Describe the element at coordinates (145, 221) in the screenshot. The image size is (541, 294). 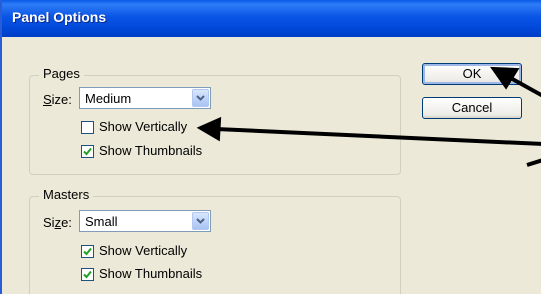
I see `masters-size-select: Small` at that location.